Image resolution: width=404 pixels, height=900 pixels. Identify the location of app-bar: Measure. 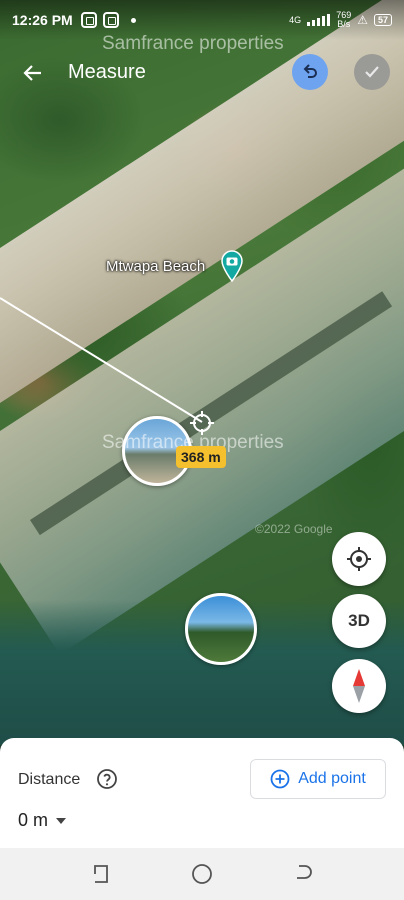
(202, 73).